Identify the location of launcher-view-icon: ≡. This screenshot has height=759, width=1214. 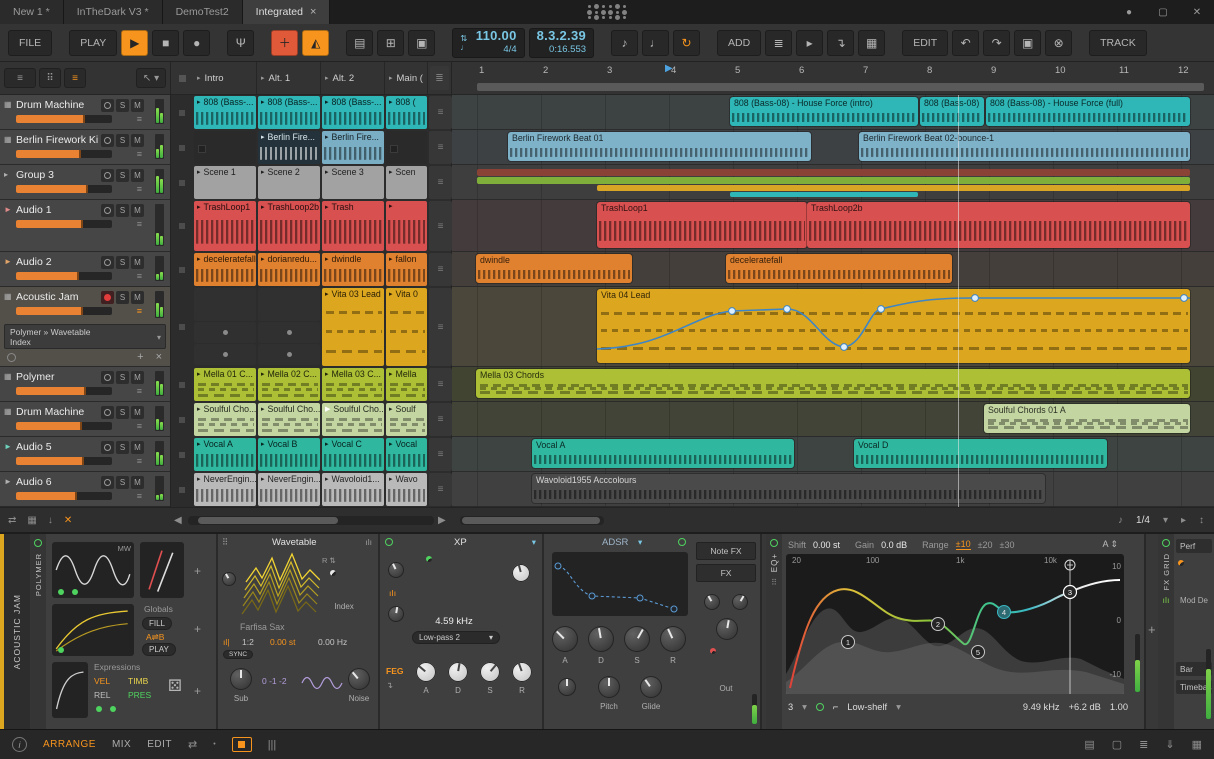
(75, 78).